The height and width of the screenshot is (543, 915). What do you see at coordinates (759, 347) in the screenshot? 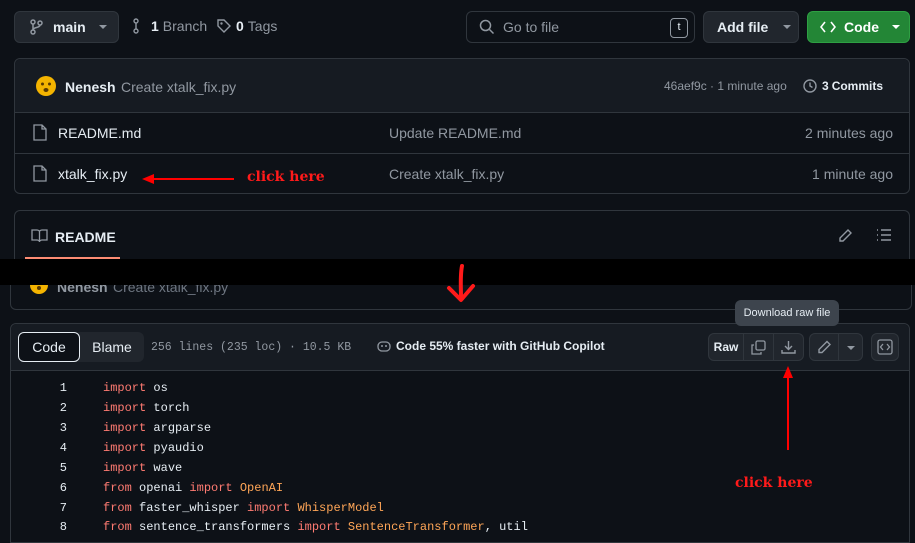
I see `copy-raw-button` at bounding box center [759, 347].